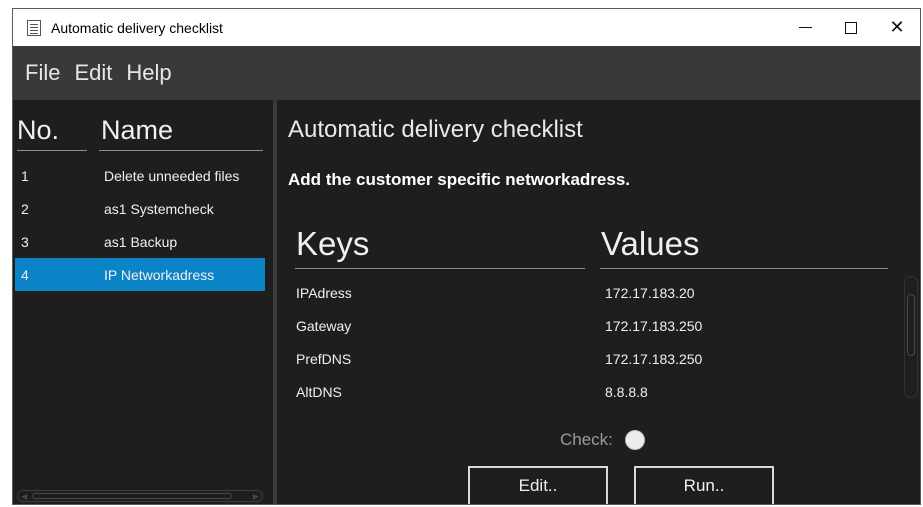 The height and width of the screenshot is (507, 923). Describe the element at coordinates (626, 391) in the screenshot. I see `value-cell: 8.8.8.8` at that location.